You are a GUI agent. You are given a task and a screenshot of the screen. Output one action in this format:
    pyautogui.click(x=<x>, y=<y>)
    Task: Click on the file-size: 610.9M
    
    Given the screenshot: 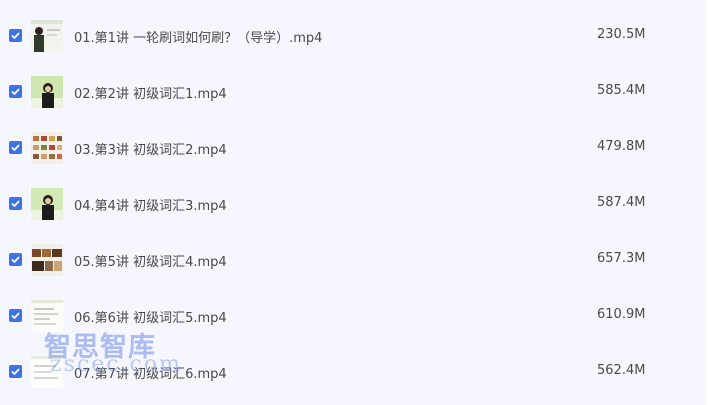 What is the action you would take?
    pyautogui.click(x=621, y=314)
    